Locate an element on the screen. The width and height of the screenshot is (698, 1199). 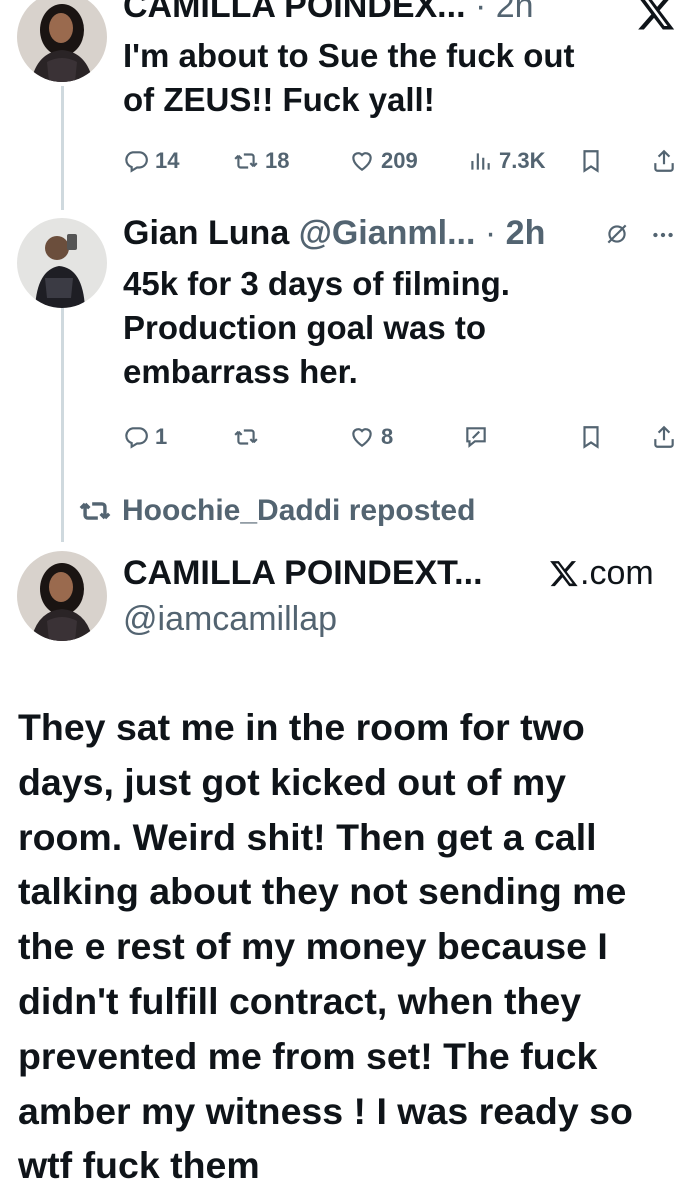
more-icon is located at coordinates (663, 235).